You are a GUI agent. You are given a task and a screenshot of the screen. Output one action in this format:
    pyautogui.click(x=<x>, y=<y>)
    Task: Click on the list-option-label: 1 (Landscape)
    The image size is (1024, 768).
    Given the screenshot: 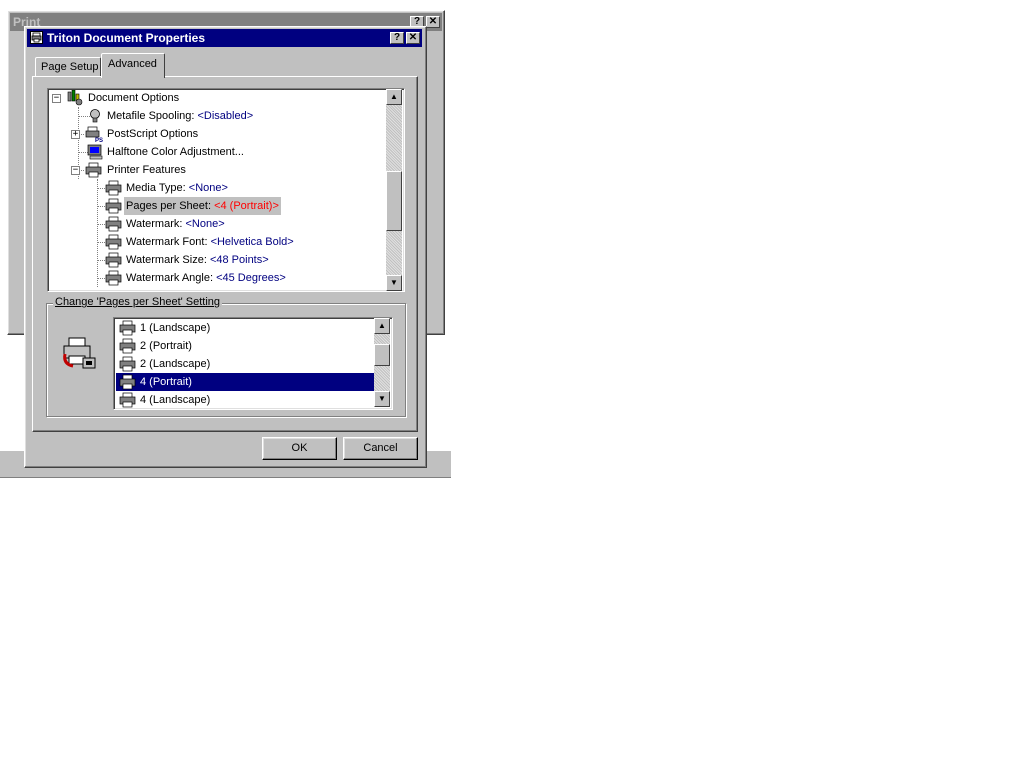 What is the action you would take?
    pyautogui.click(x=175, y=328)
    